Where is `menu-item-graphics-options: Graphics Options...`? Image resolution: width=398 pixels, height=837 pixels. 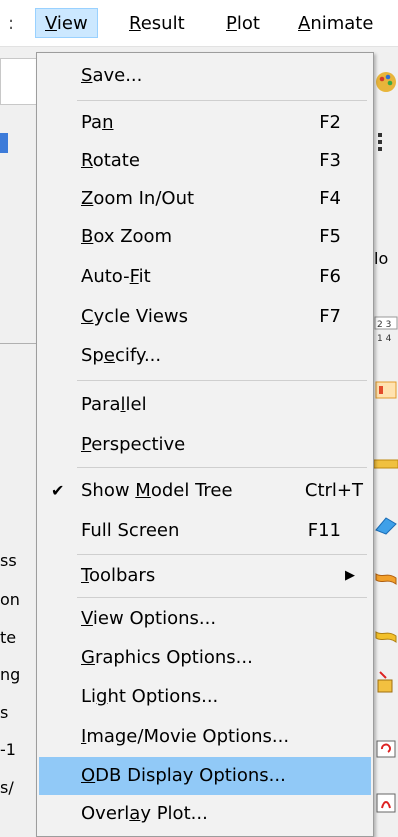
menu-item-graphics-options: Graphics Options... is located at coordinates (205, 658).